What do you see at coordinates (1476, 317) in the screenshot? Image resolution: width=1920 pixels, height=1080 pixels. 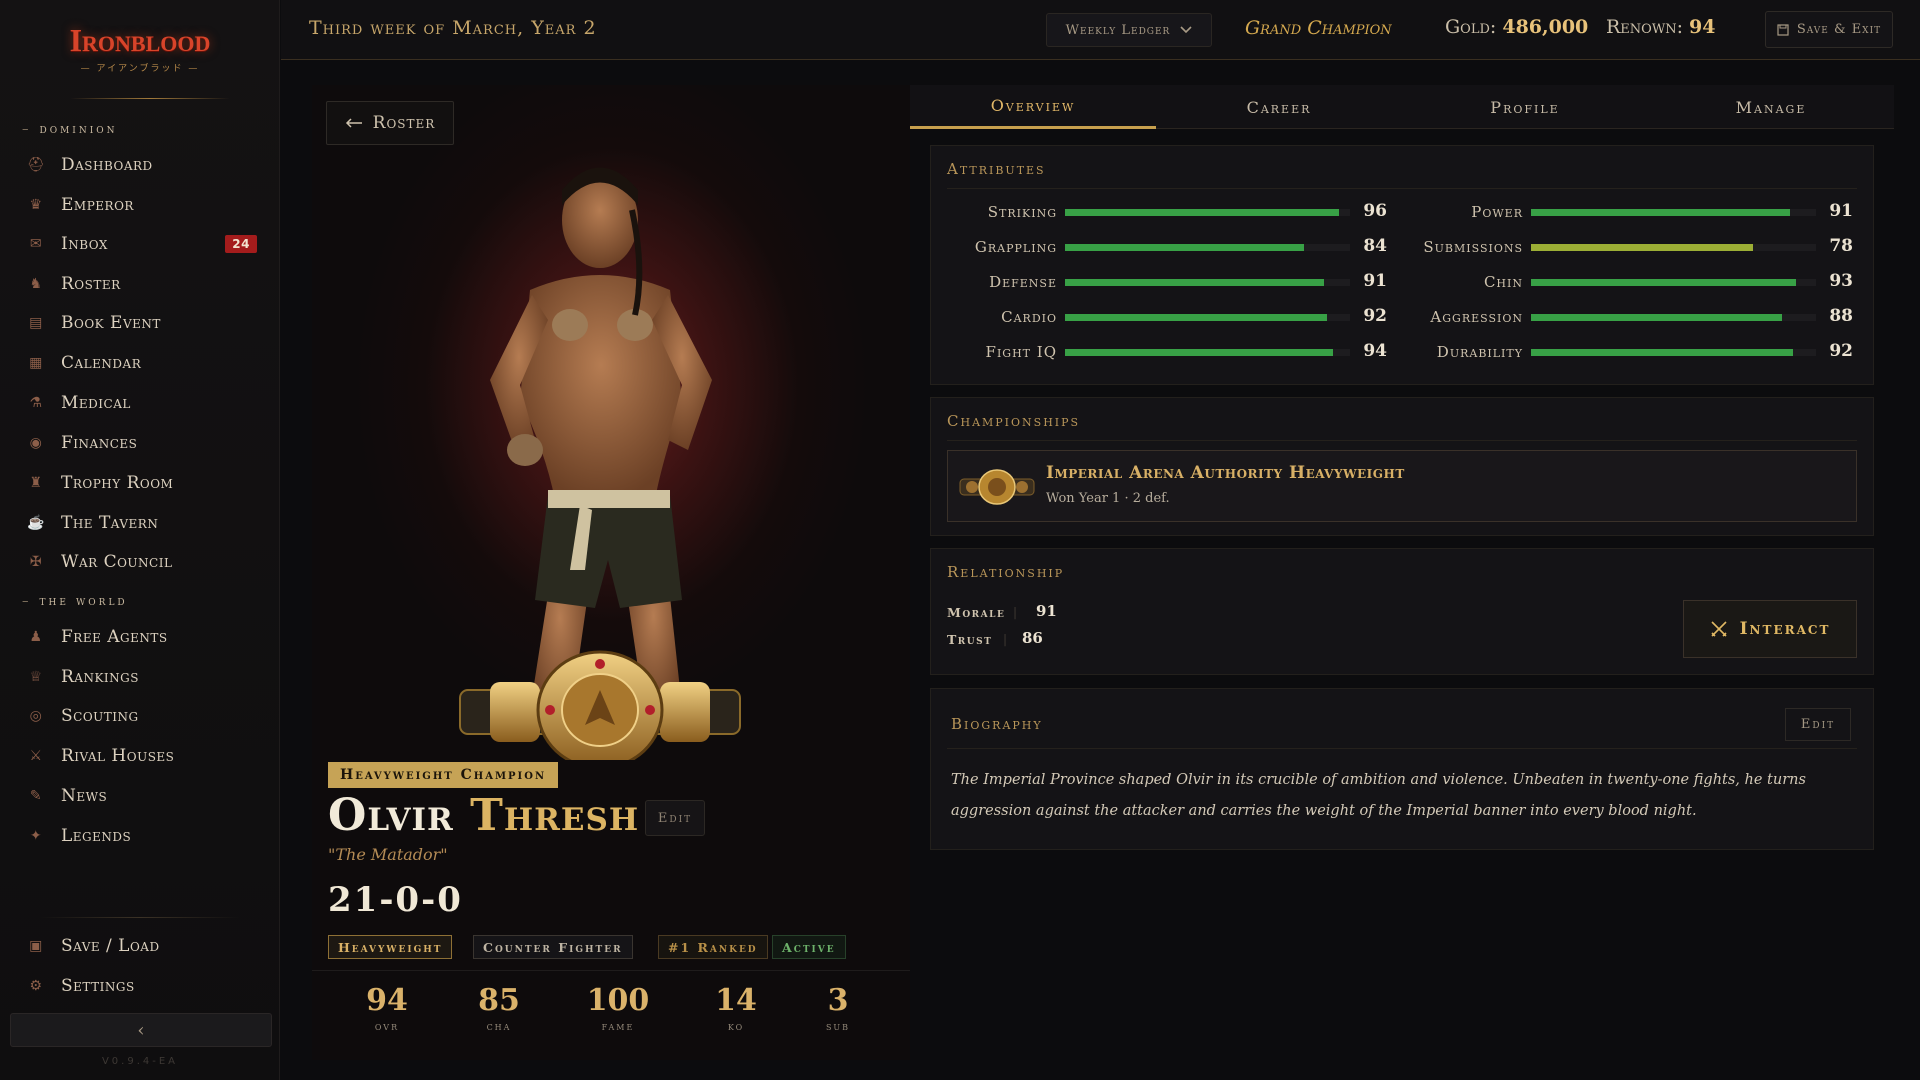 I see `attribute-label: Aggression` at bounding box center [1476, 317].